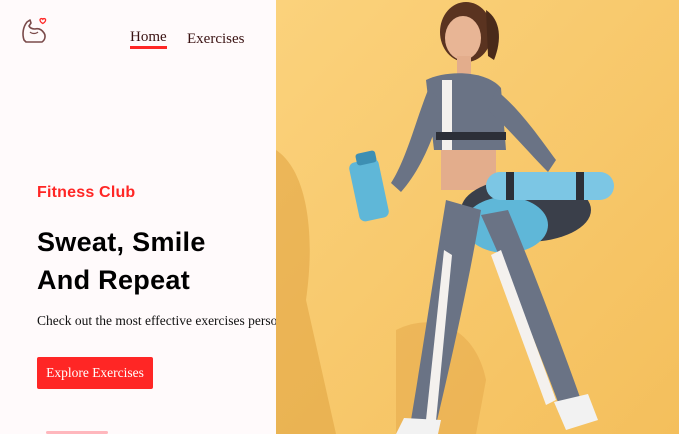 This screenshot has width=679, height=434. Describe the element at coordinates (114, 280) in the screenshot. I see `hero-headline-line2: And Repeat` at that location.